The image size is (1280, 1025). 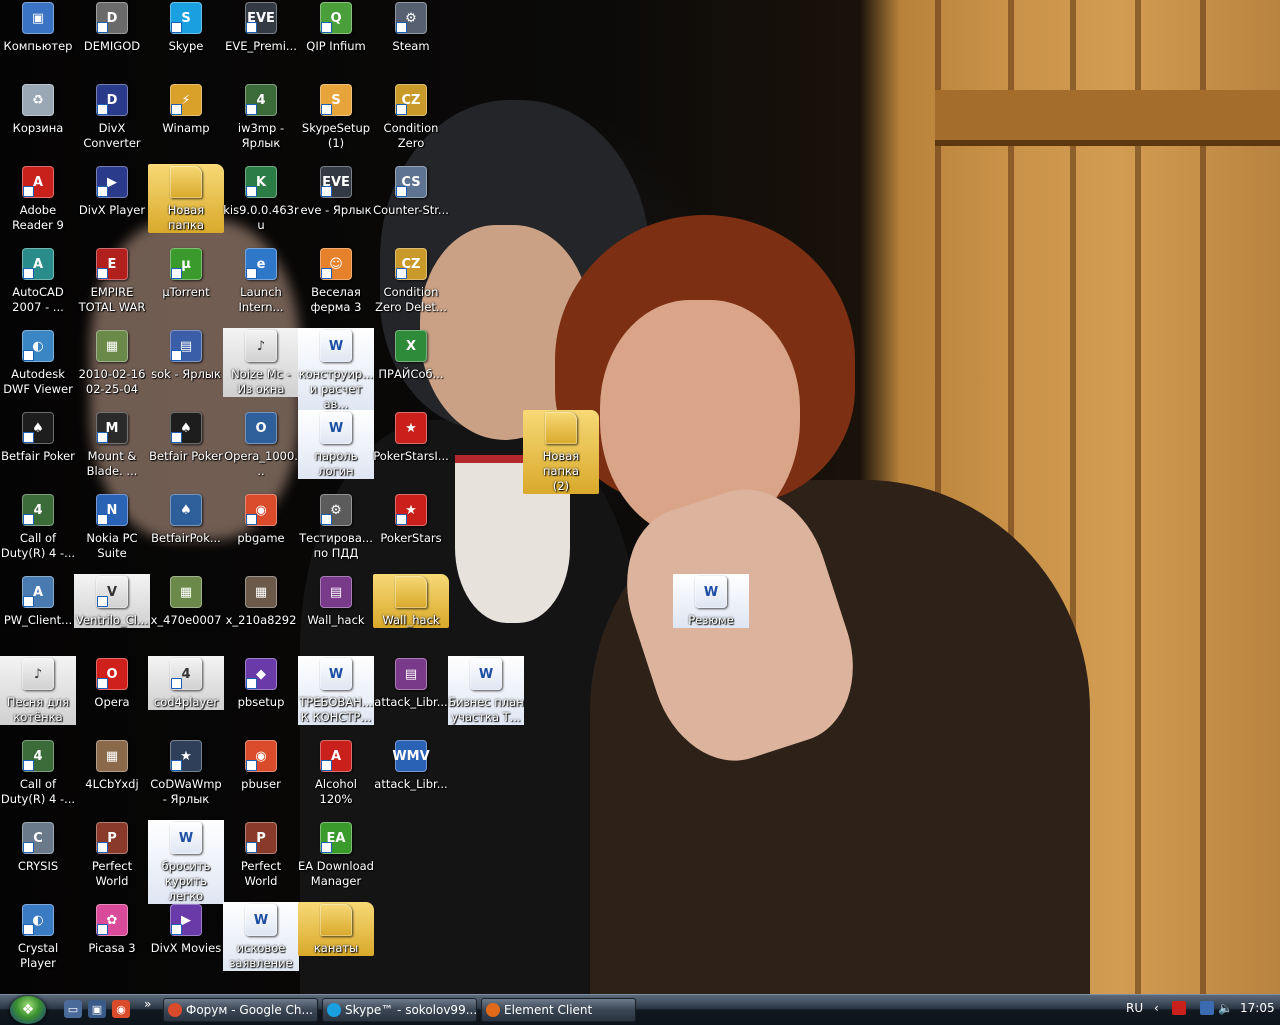 I want to click on desktop-shortcut: ▶ DivX Player, so click(x=112, y=191).